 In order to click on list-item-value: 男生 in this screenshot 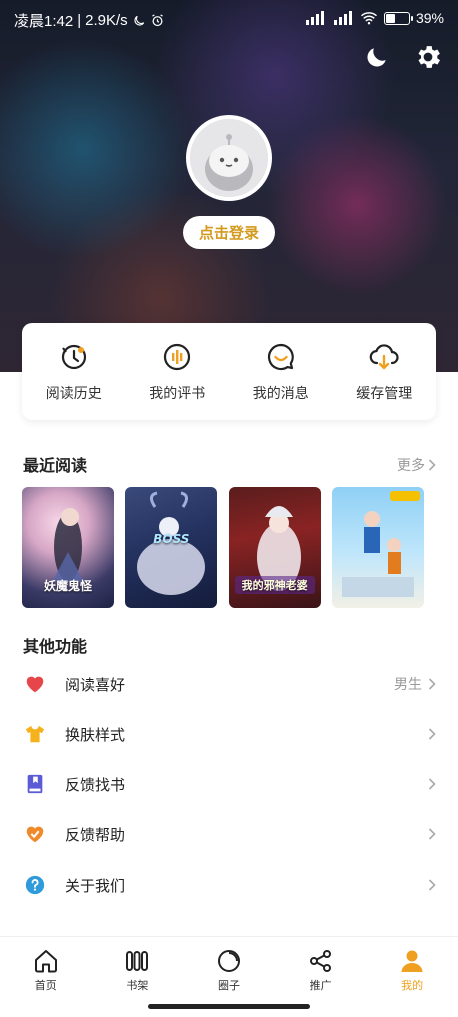, I will do `click(408, 685)`.